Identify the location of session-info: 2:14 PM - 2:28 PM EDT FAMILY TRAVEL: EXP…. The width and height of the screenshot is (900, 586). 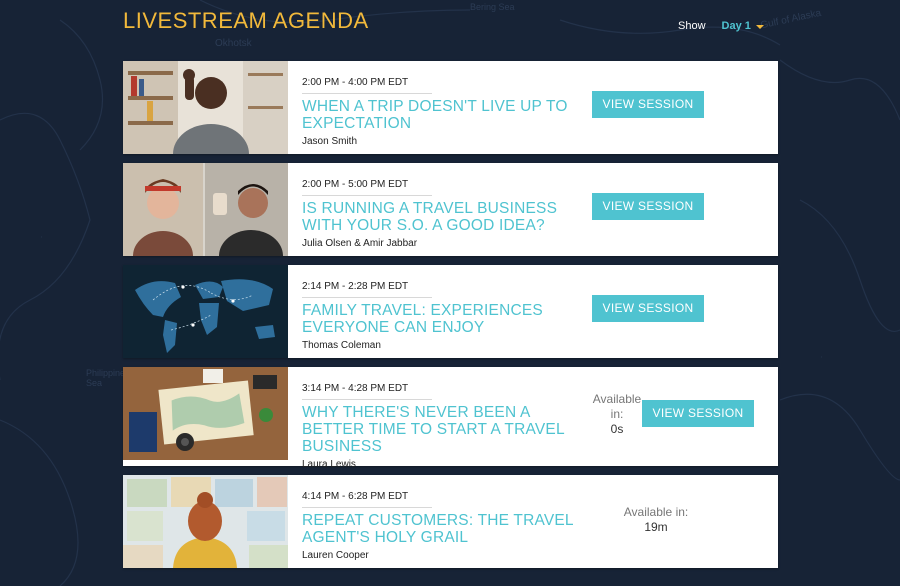
(442, 313).